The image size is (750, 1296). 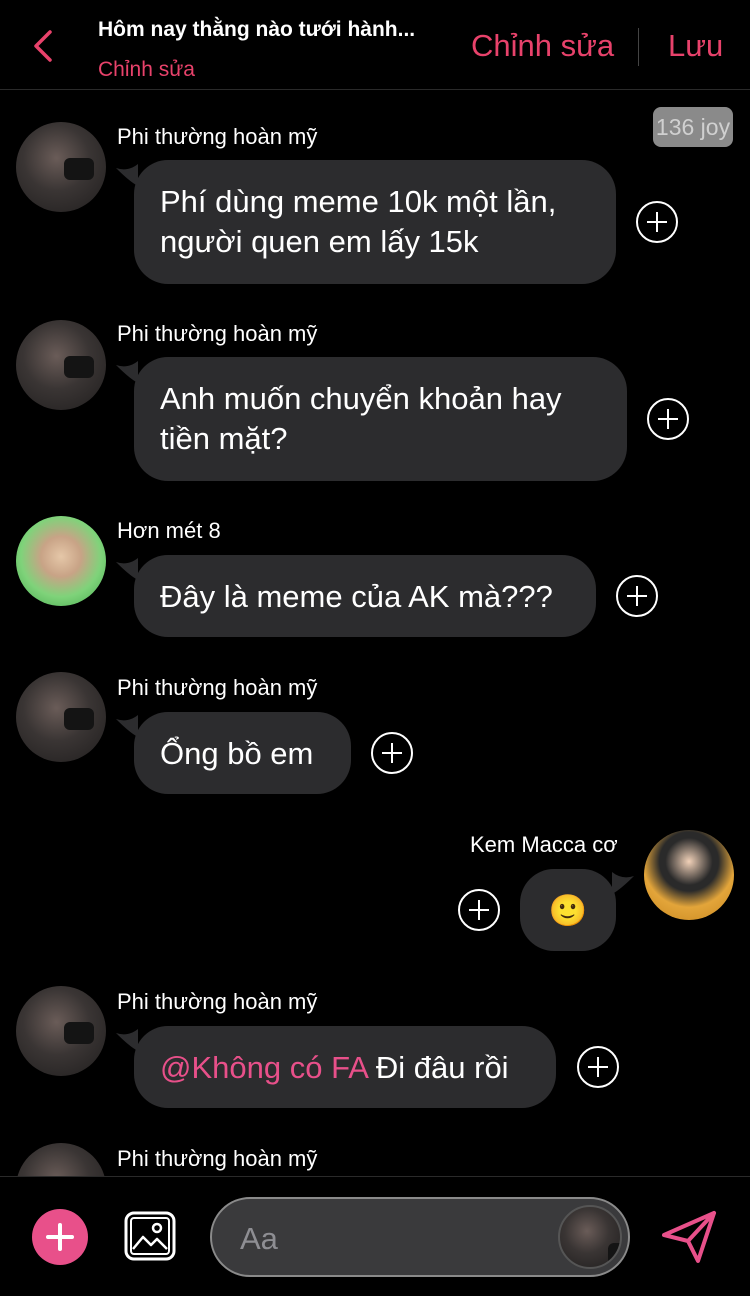 I want to click on send-icon, so click(x=689, y=1237).